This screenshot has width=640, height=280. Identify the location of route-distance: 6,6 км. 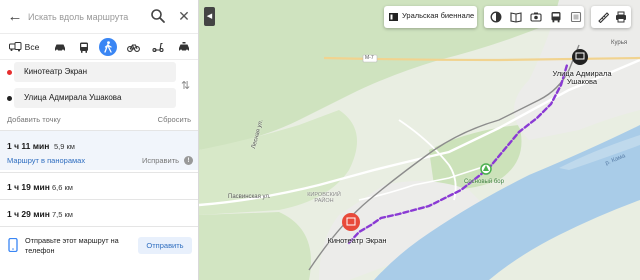
(62, 187).